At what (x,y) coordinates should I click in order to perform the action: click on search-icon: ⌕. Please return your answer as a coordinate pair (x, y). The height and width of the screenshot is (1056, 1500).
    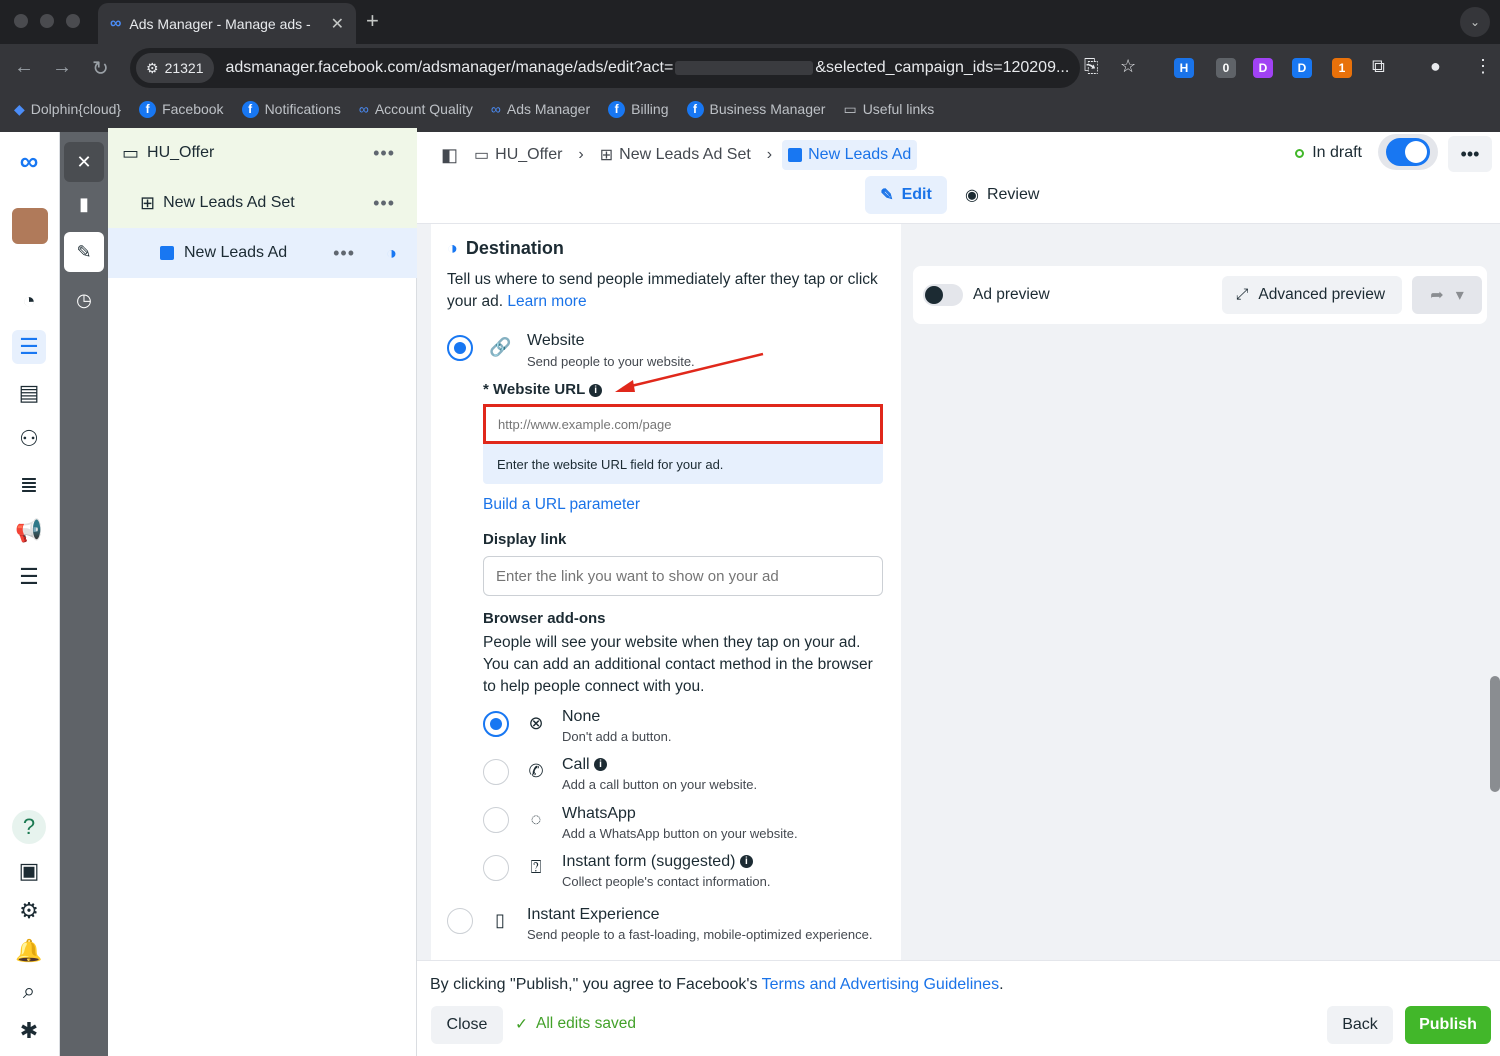
    Looking at the image, I should click on (29, 991).